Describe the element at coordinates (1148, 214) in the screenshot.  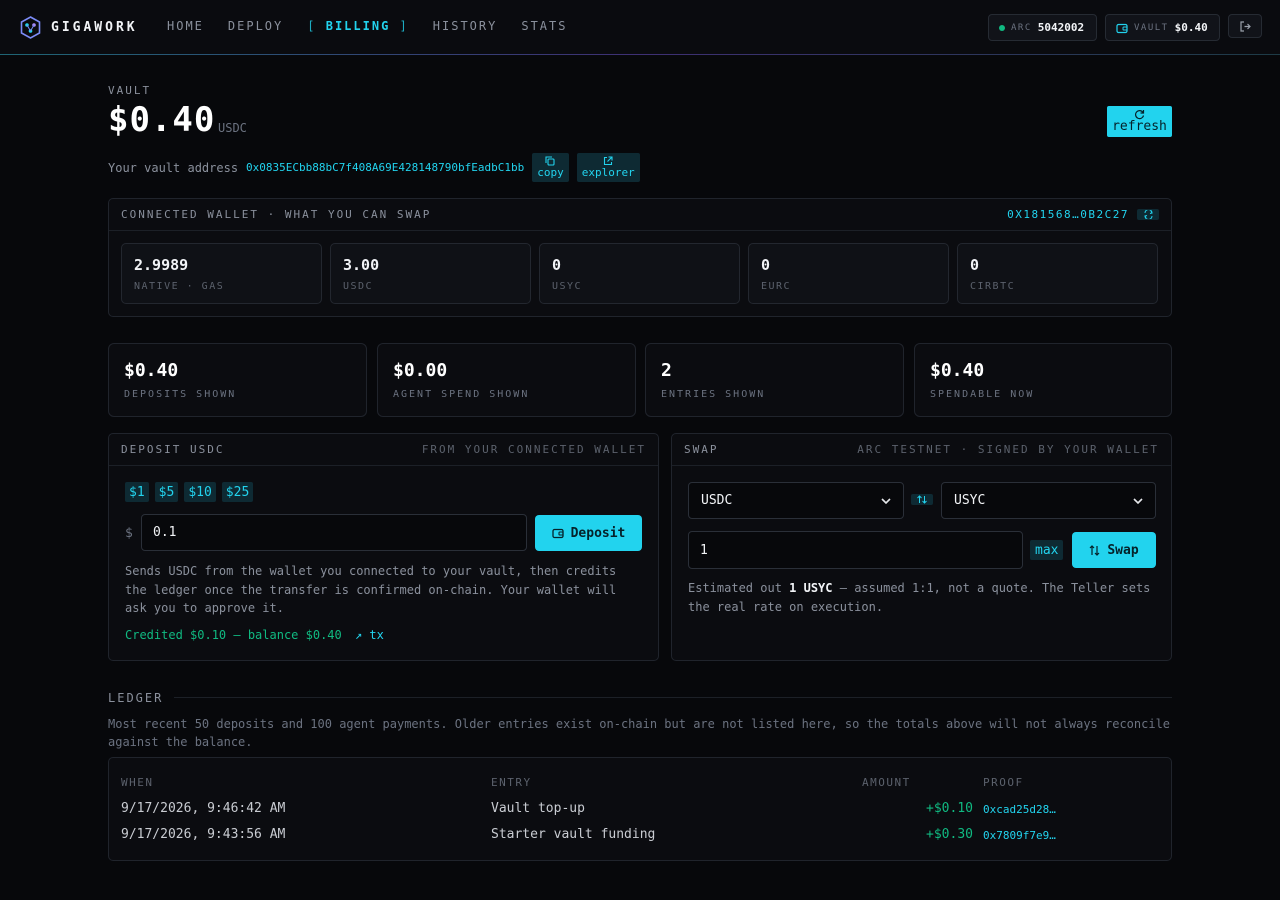
I see `switch-wallet-icon` at that location.